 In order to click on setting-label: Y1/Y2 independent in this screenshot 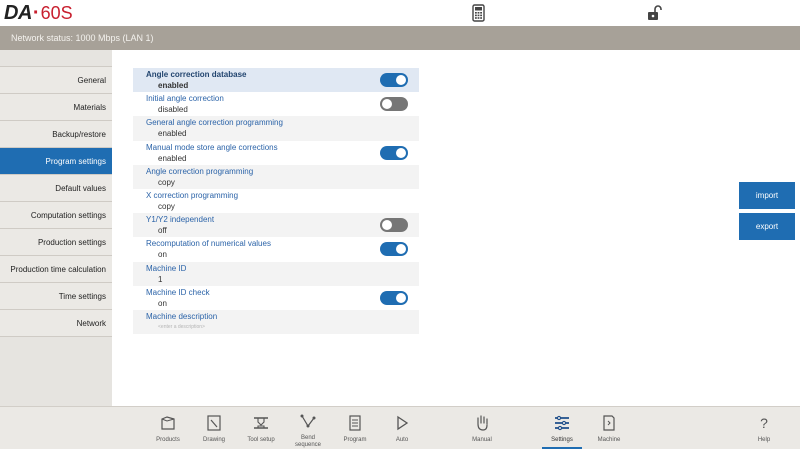, I will do `click(180, 220)`.